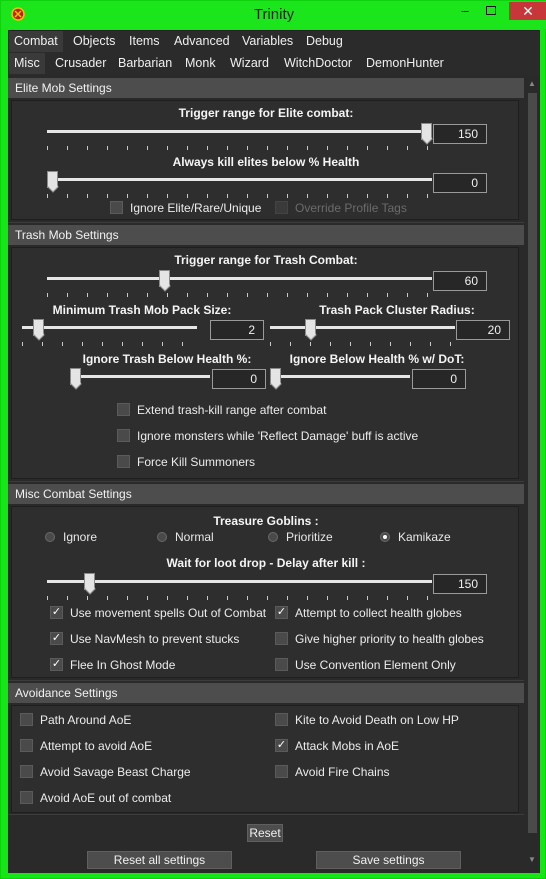  Describe the element at coordinates (239, 586) in the screenshot. I see `loot-delay-slider` at that location.